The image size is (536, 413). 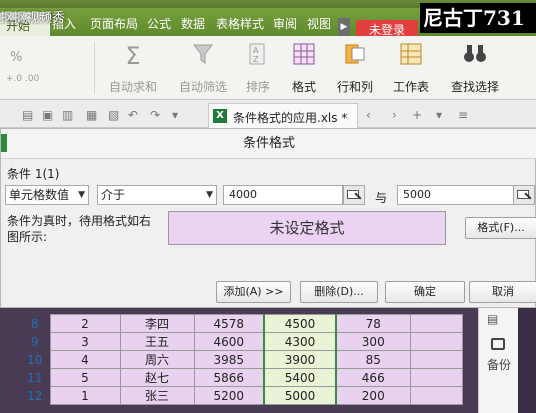 What do you see at coordinates (502, 292) in the screenshot?
I see `cancel-button: 取消` at bounding box center [502, 292].